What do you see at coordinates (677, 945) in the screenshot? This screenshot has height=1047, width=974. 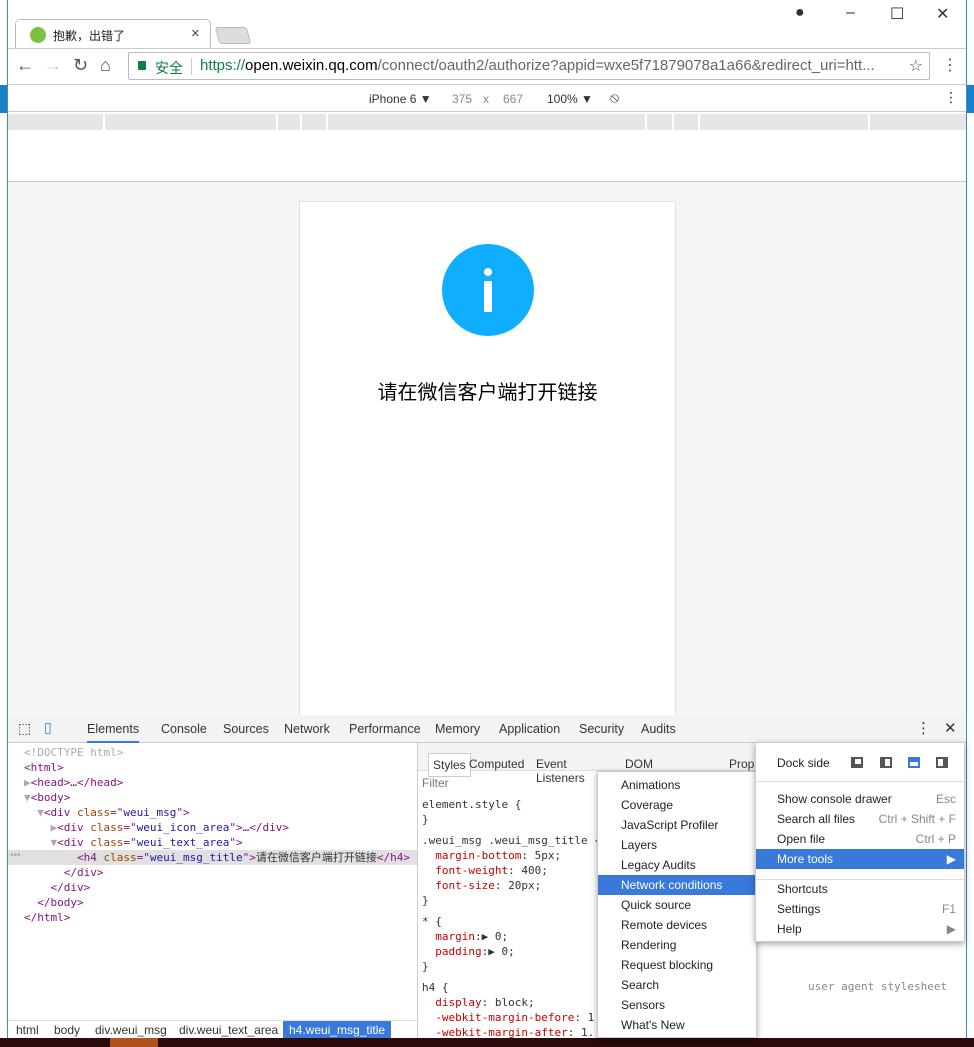 I see `menu-item-rendering: Rendering` at bounding box center [677, 945].